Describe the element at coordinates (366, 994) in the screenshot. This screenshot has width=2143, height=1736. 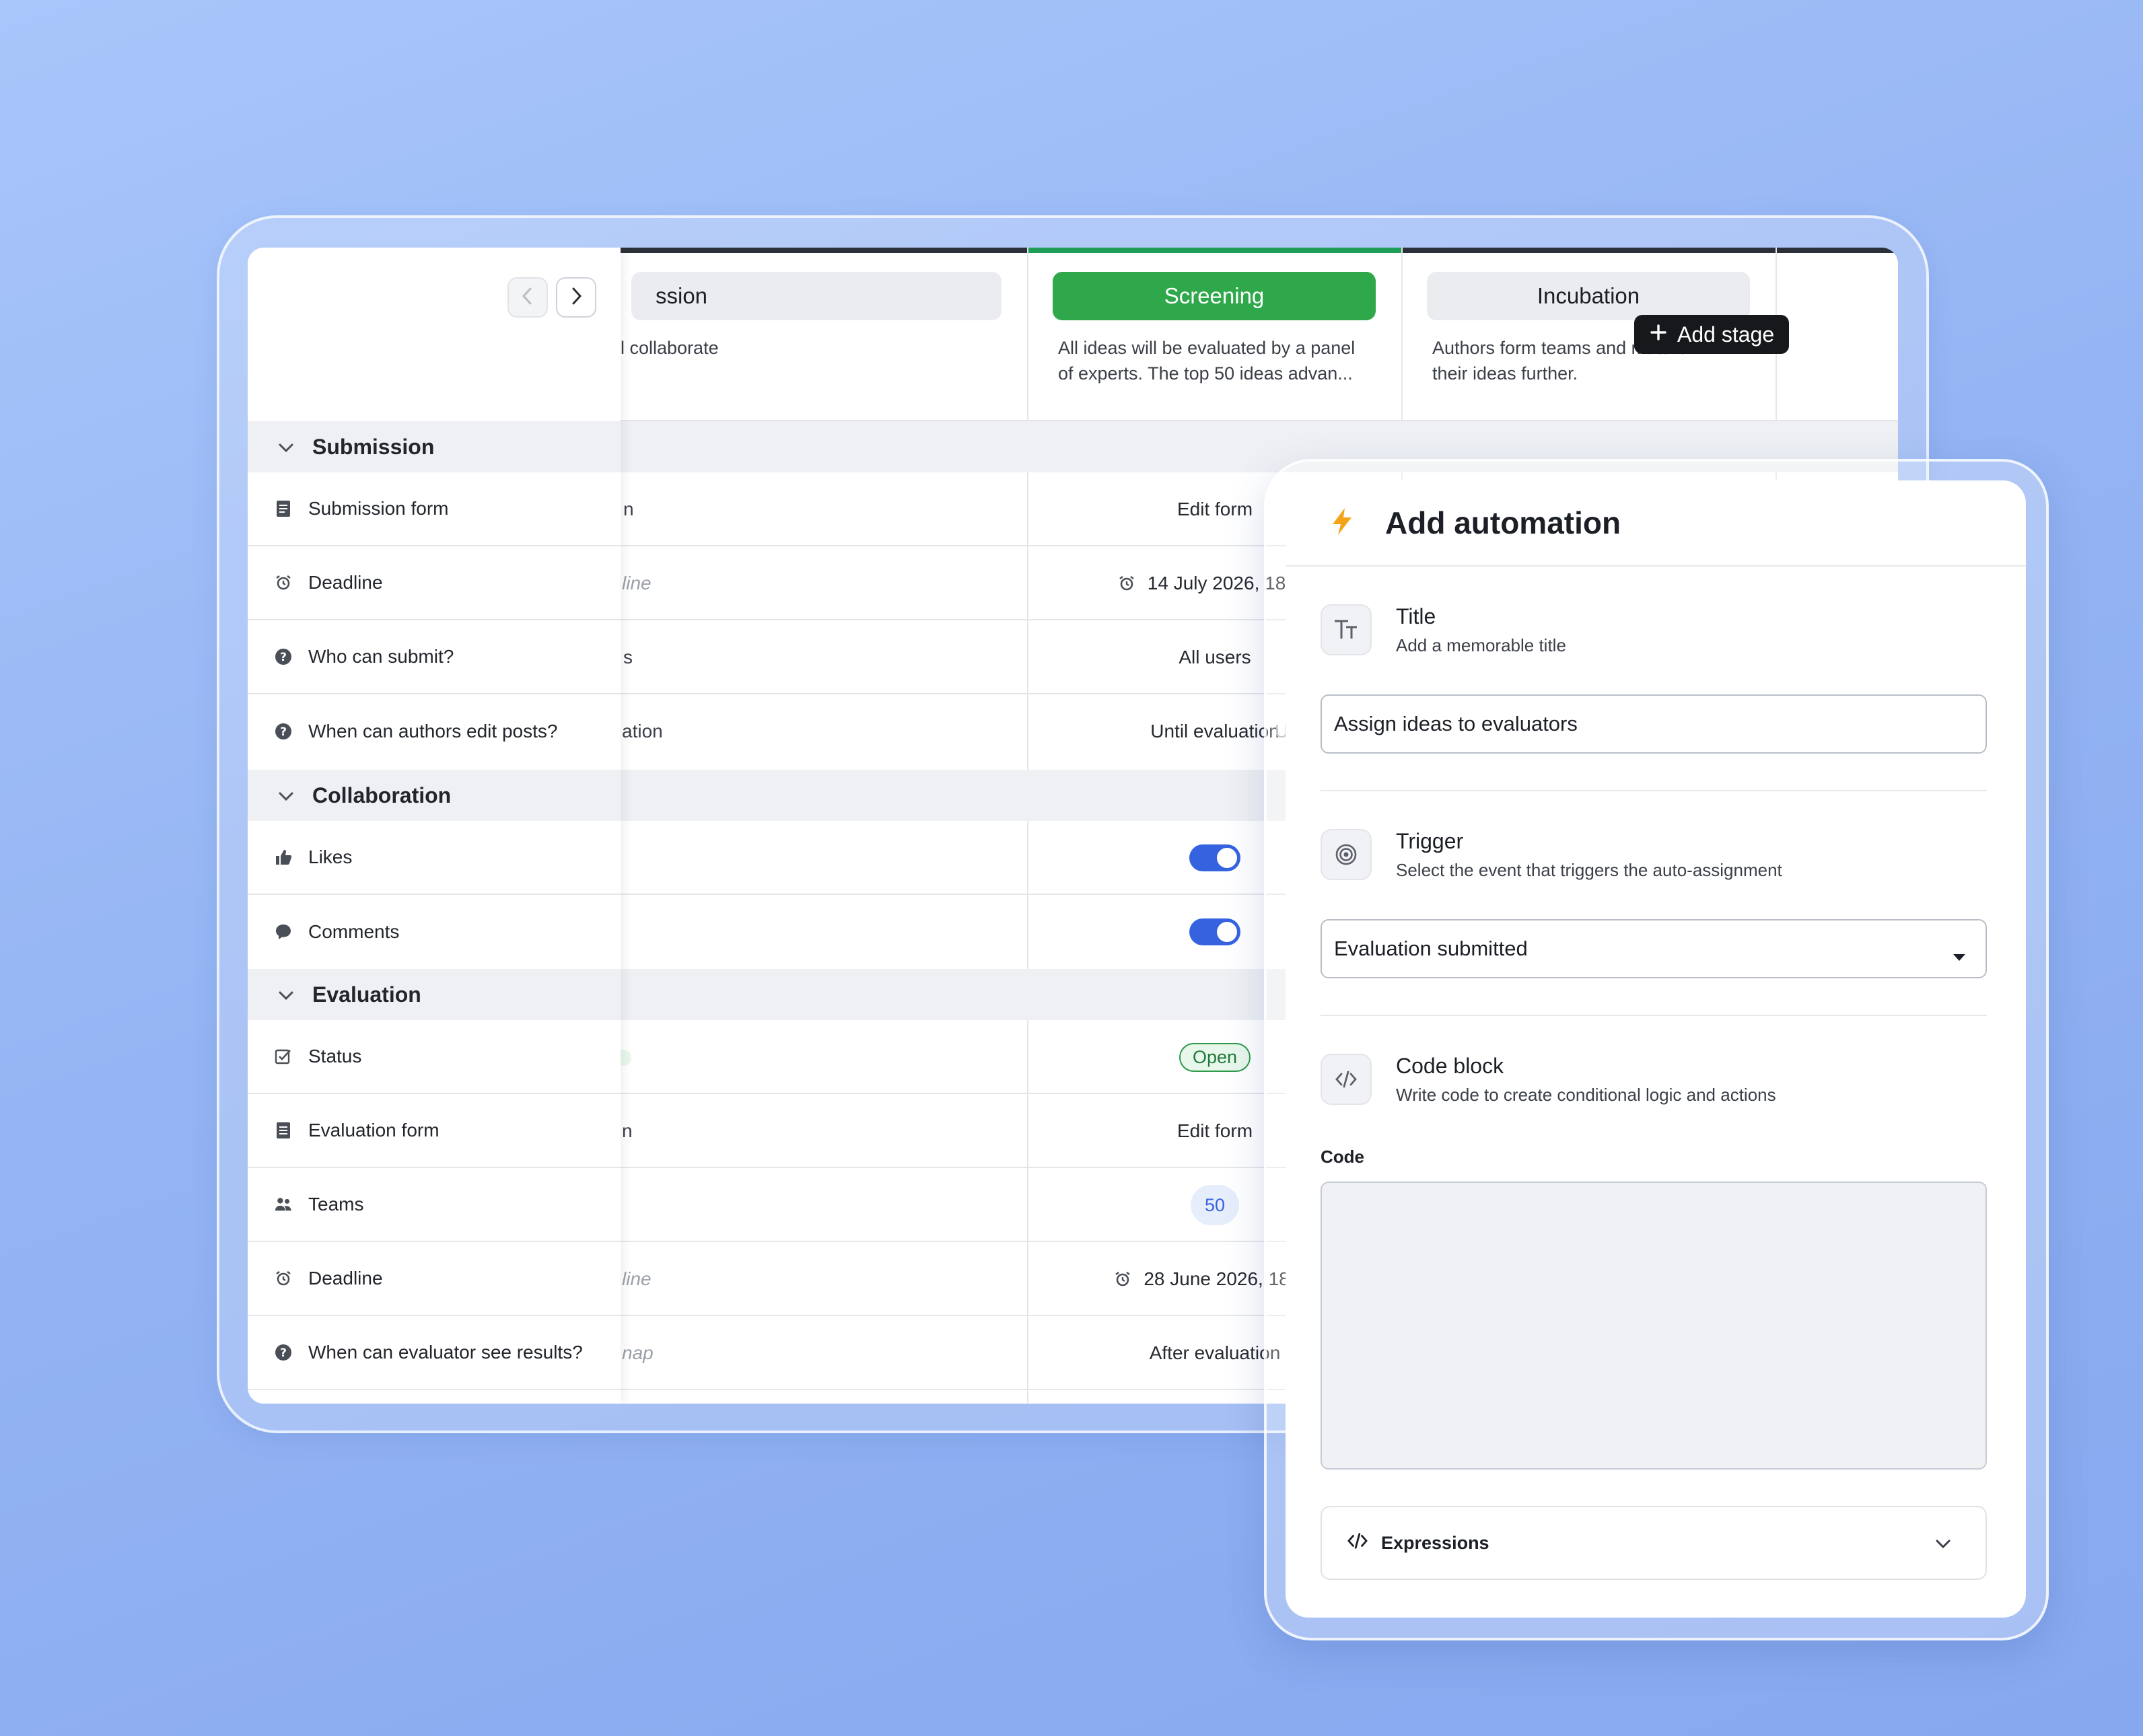
I see `section-title: Evaluation` at that location.